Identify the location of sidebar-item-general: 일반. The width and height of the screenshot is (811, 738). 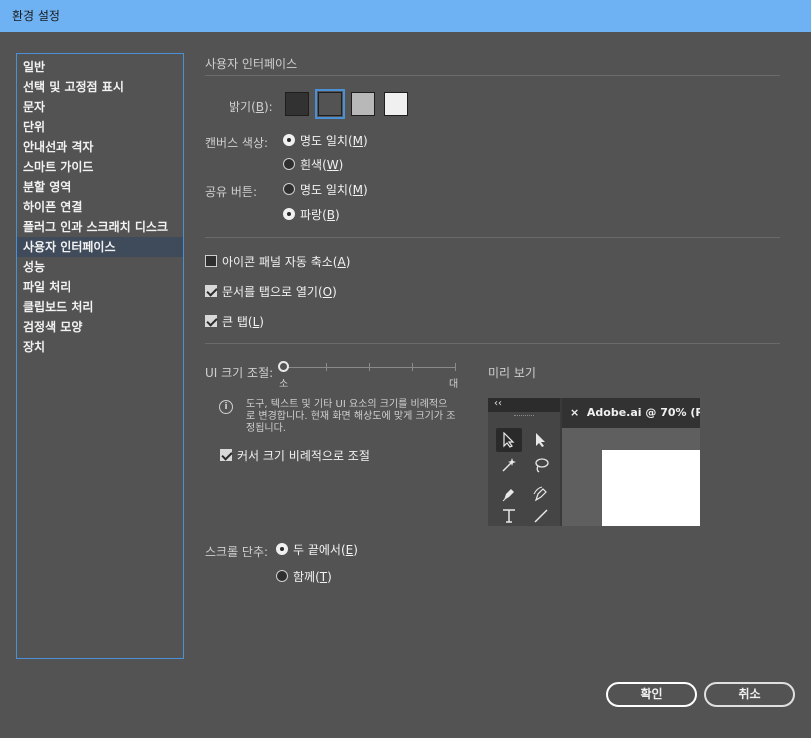
(100, 67).